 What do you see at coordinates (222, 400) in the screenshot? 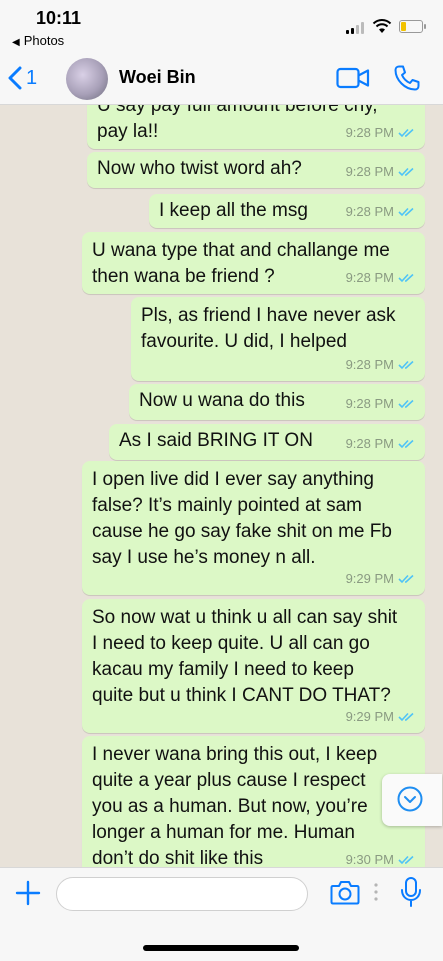
I see `message-text: Now u wana do this` at bounding box center [222, 400].